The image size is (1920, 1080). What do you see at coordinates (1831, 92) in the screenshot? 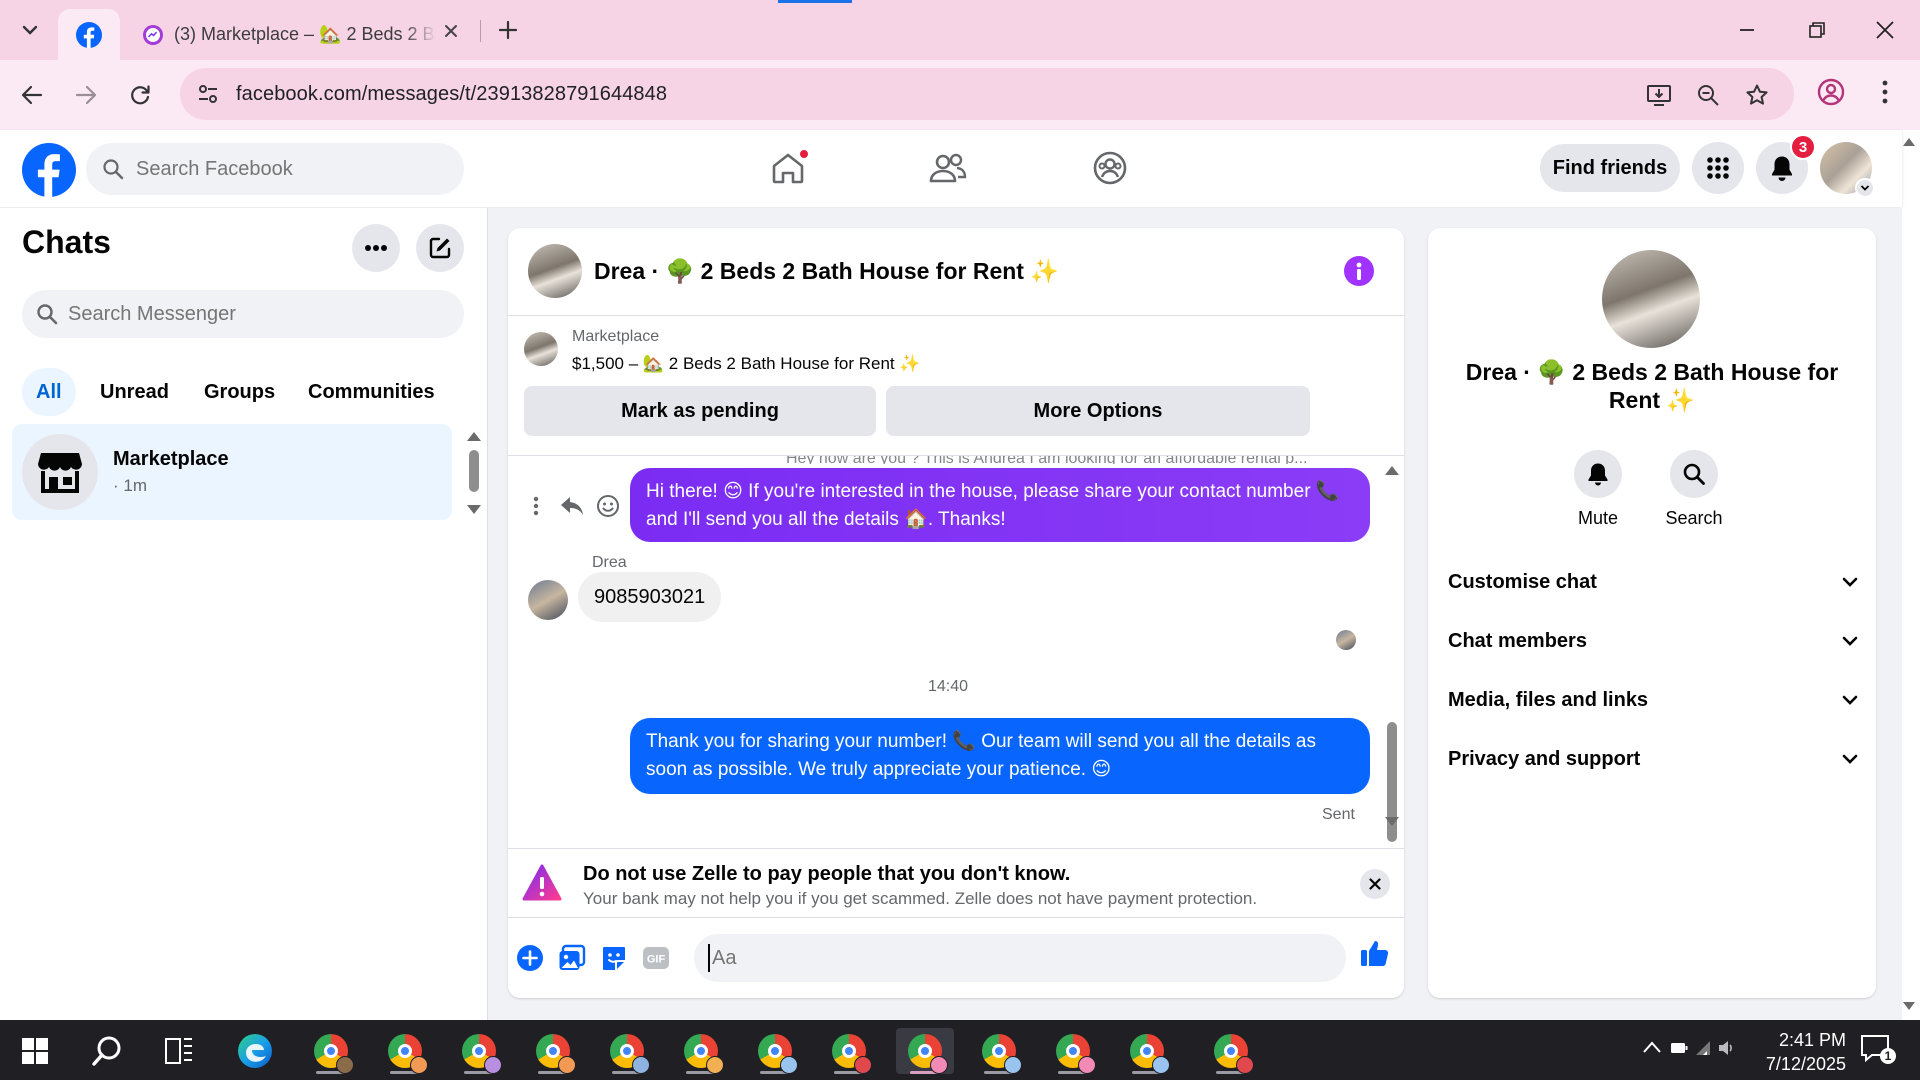
I see `browser-profile-button` at bounding box center [1831, 92].